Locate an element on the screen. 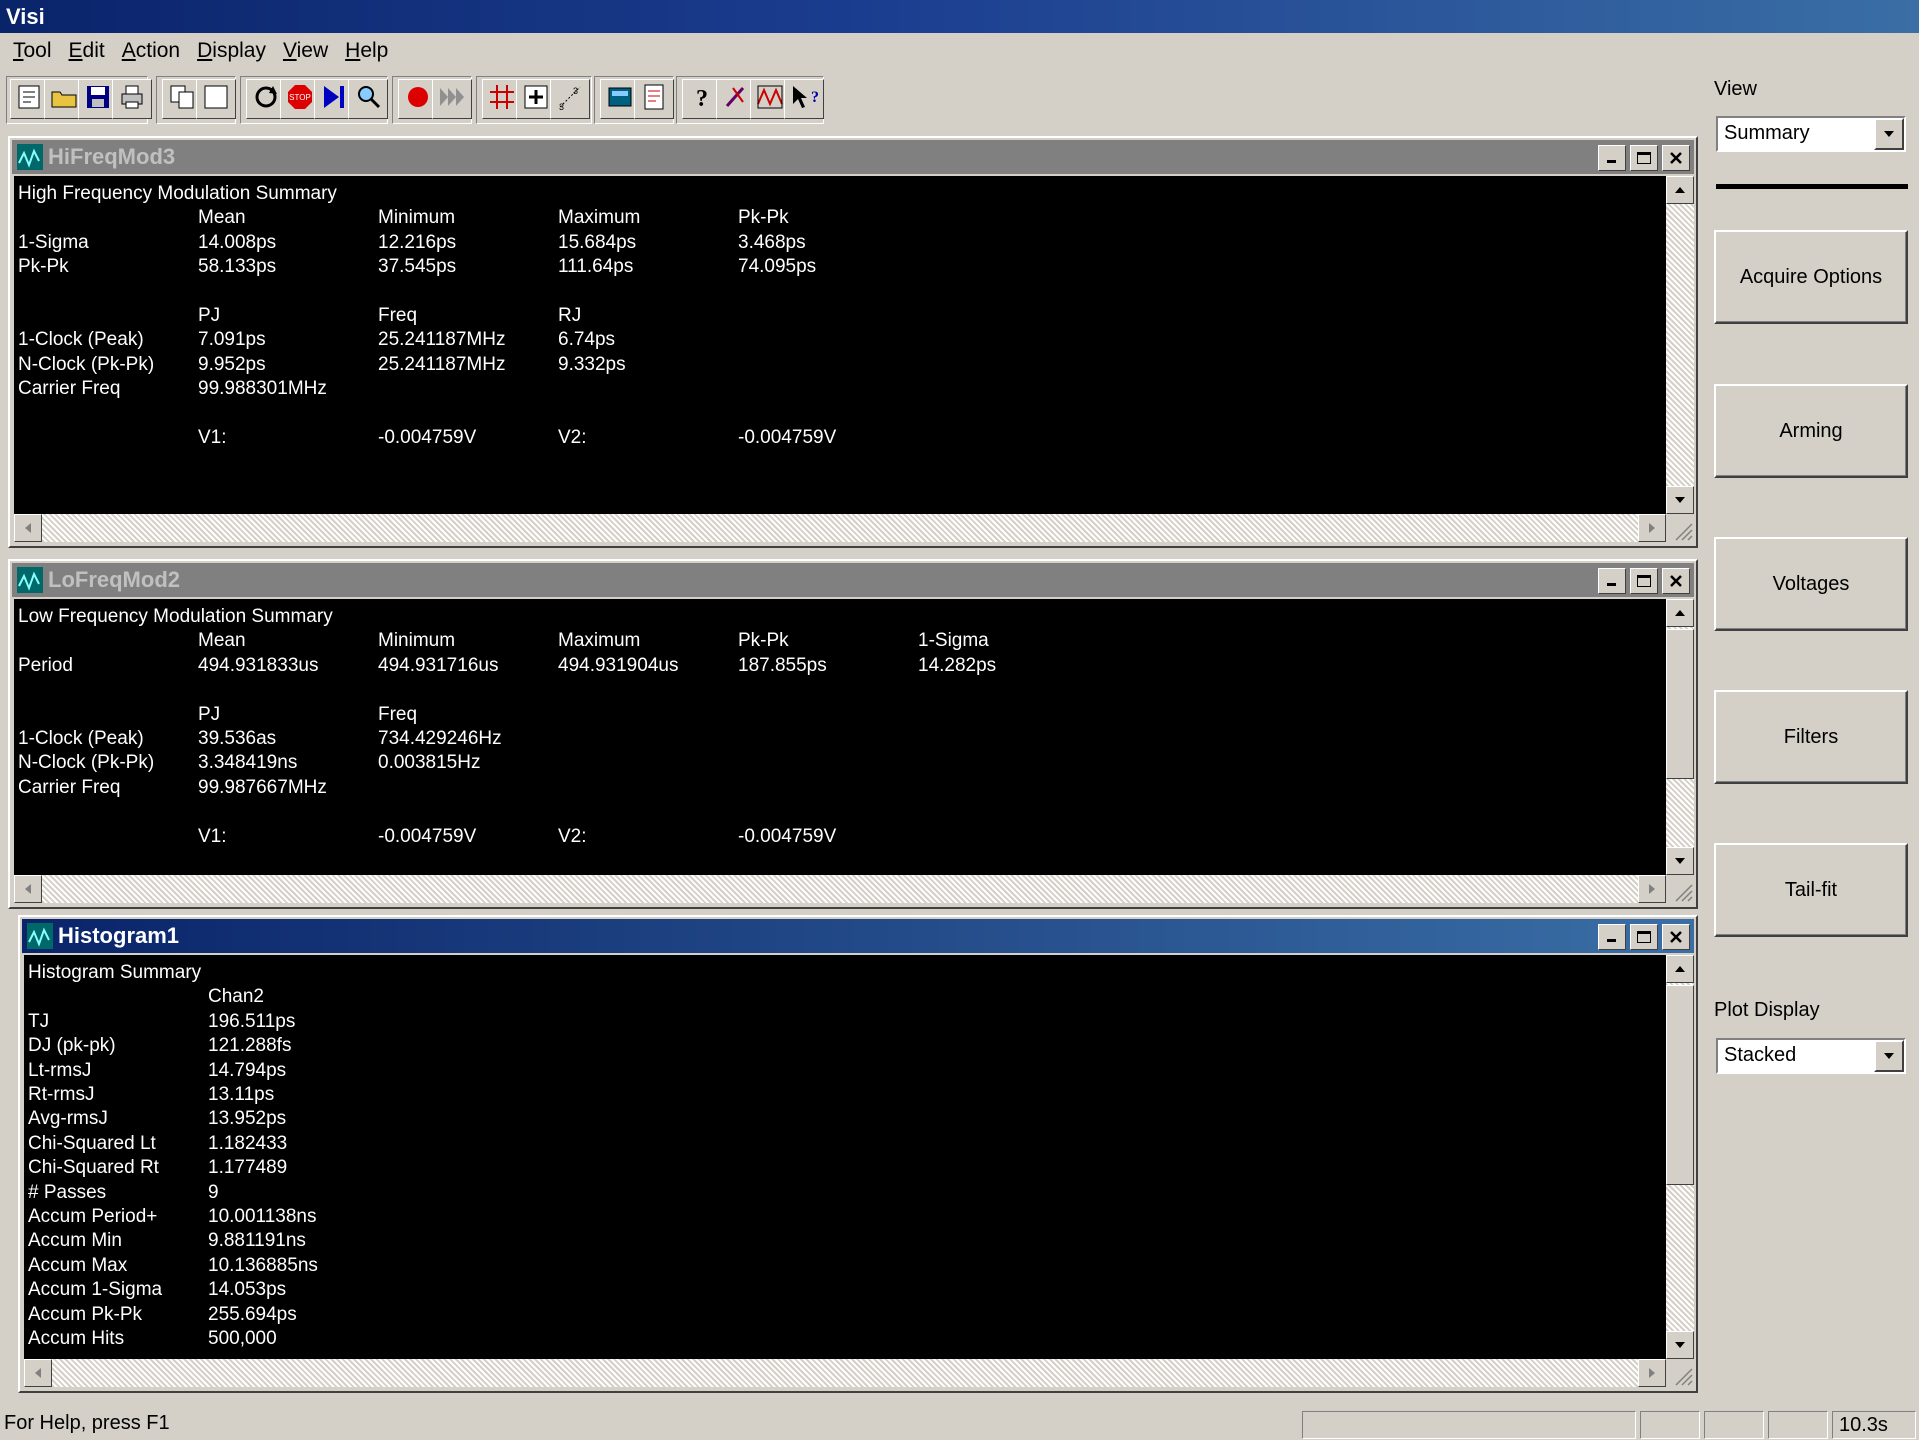  view-select: Summary is located at coordinates (1811, 134).